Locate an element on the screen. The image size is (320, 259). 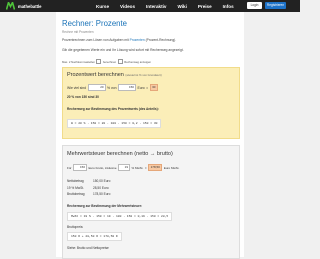
logo: mathebattle is located at coordinates (24, 6).